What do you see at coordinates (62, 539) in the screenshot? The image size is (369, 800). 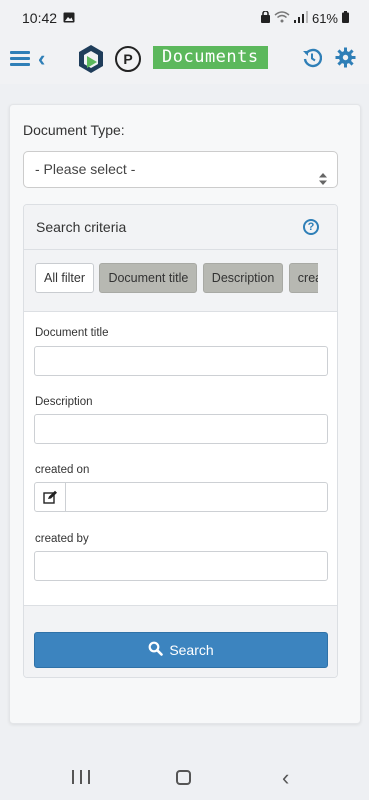 I see `created-by-label: created by` at bounding box center [62, 539].